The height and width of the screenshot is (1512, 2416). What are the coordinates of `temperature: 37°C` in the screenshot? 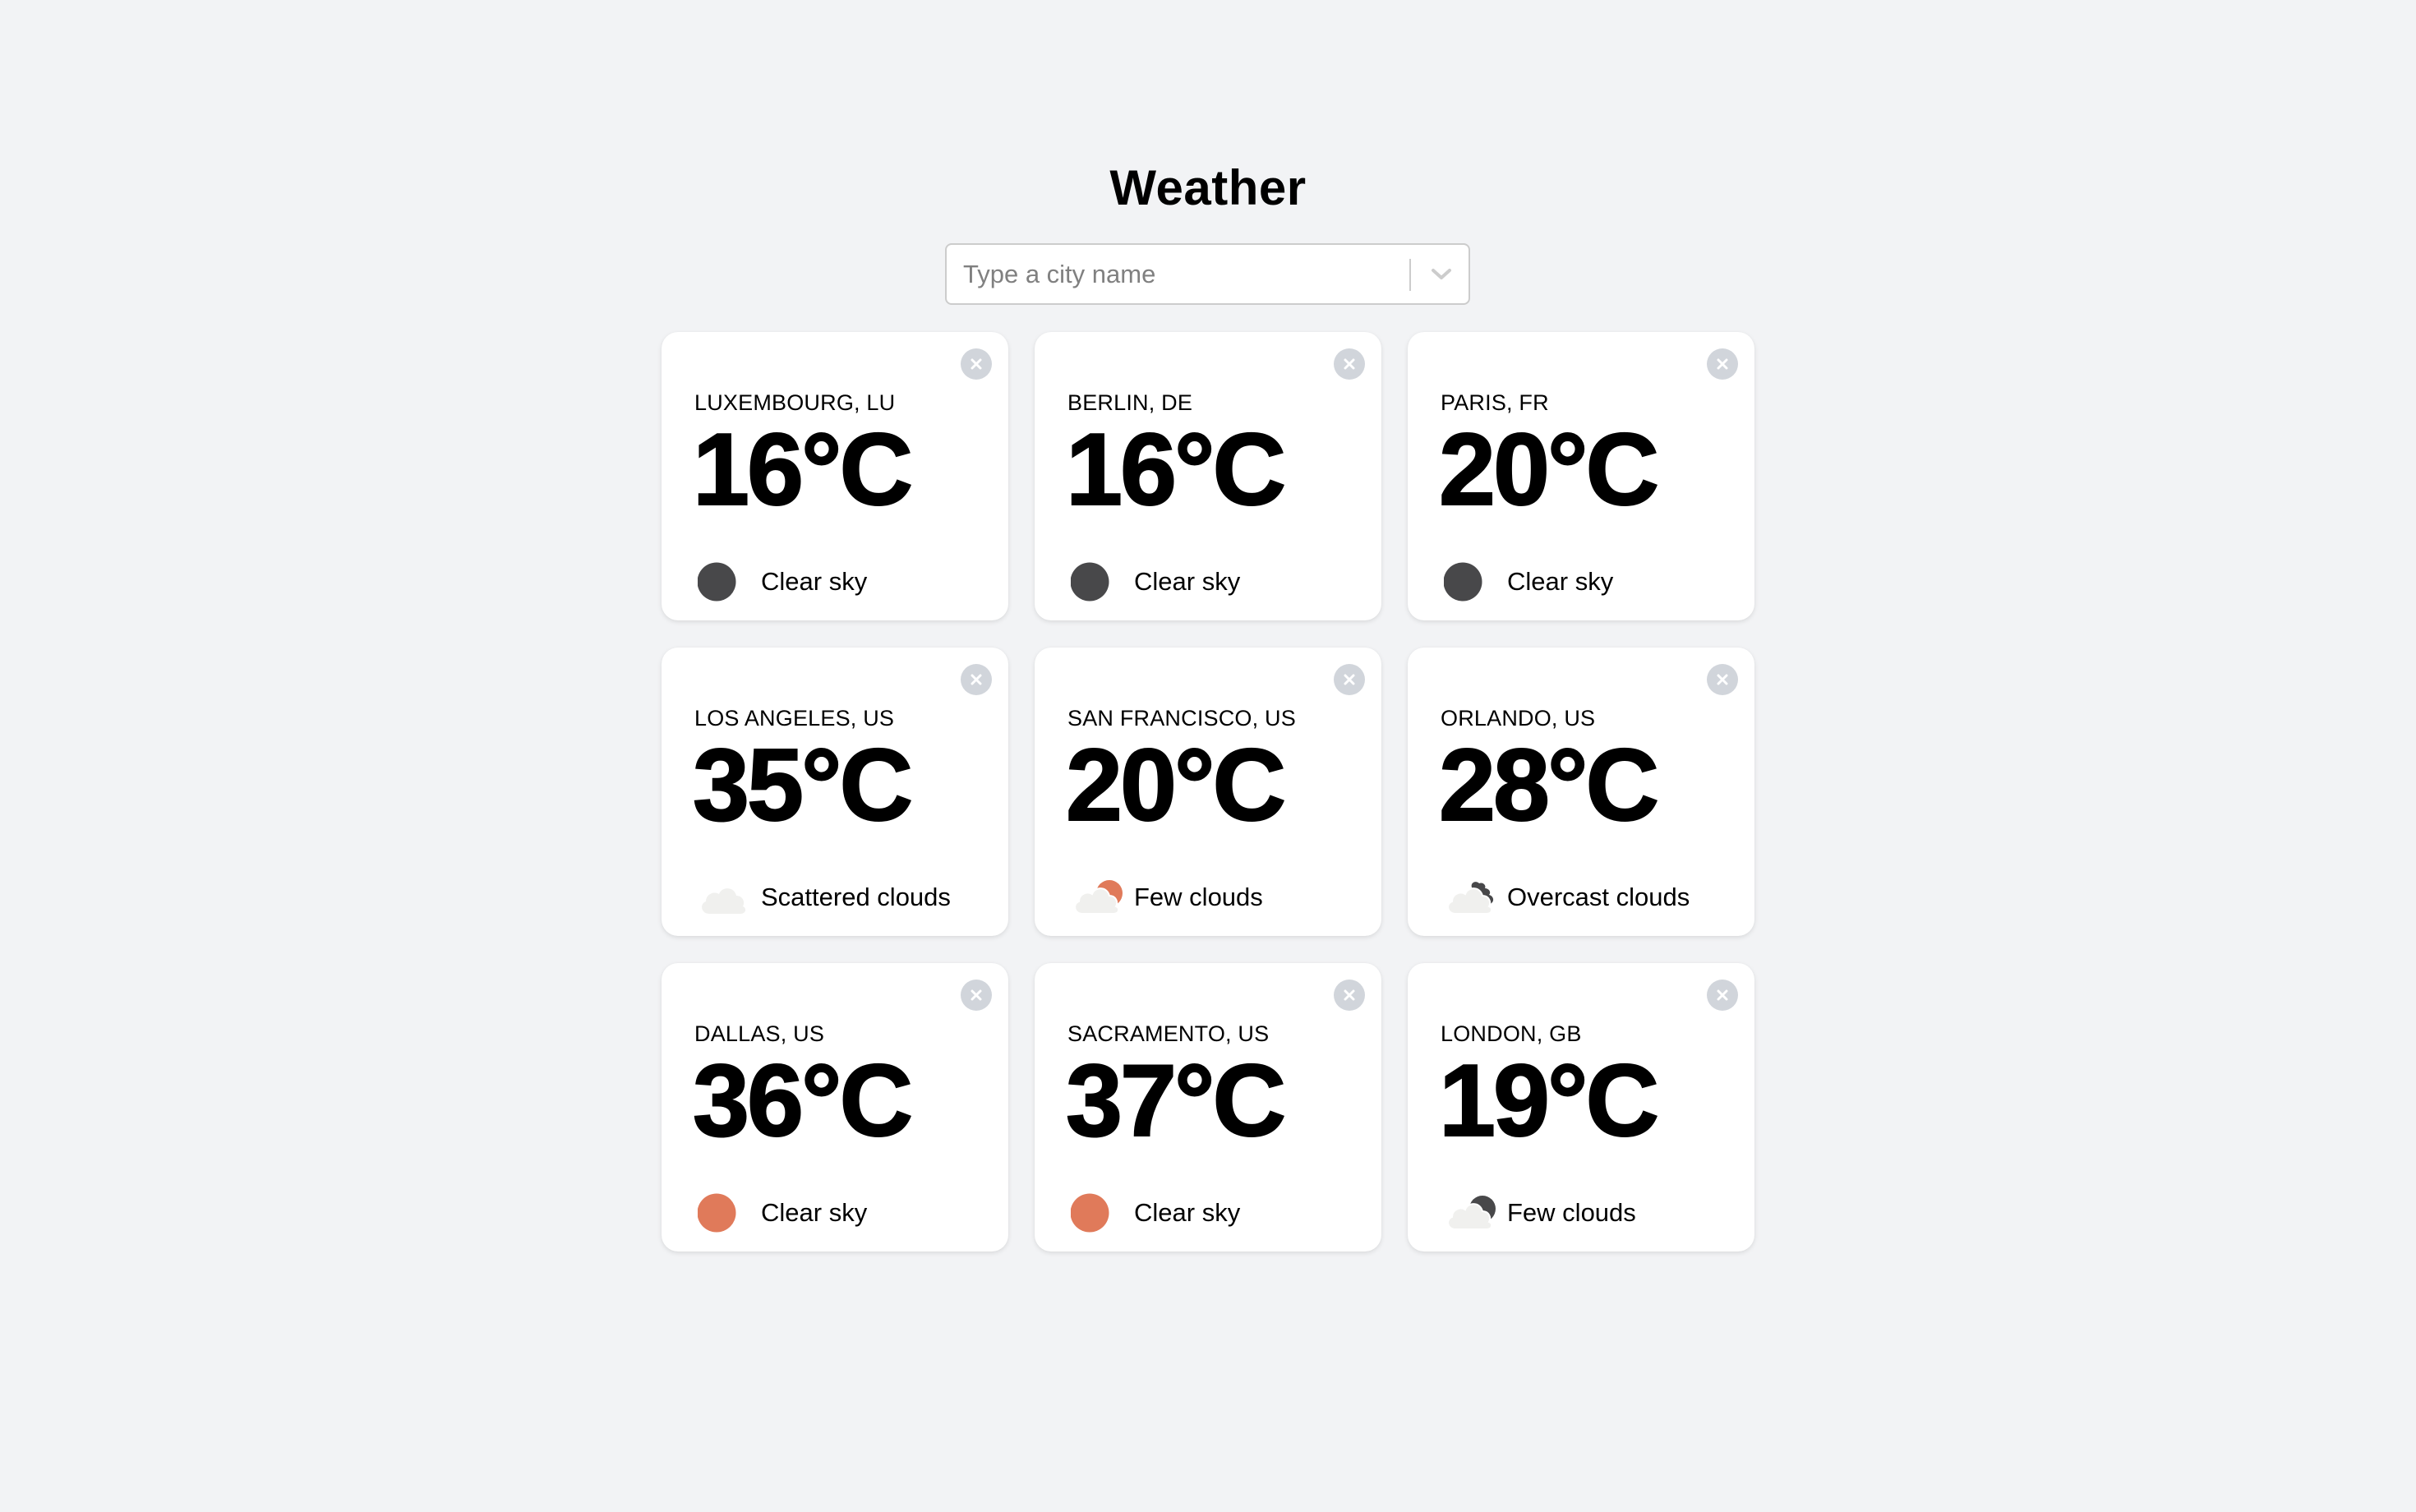 It's located at (1176, 1101).